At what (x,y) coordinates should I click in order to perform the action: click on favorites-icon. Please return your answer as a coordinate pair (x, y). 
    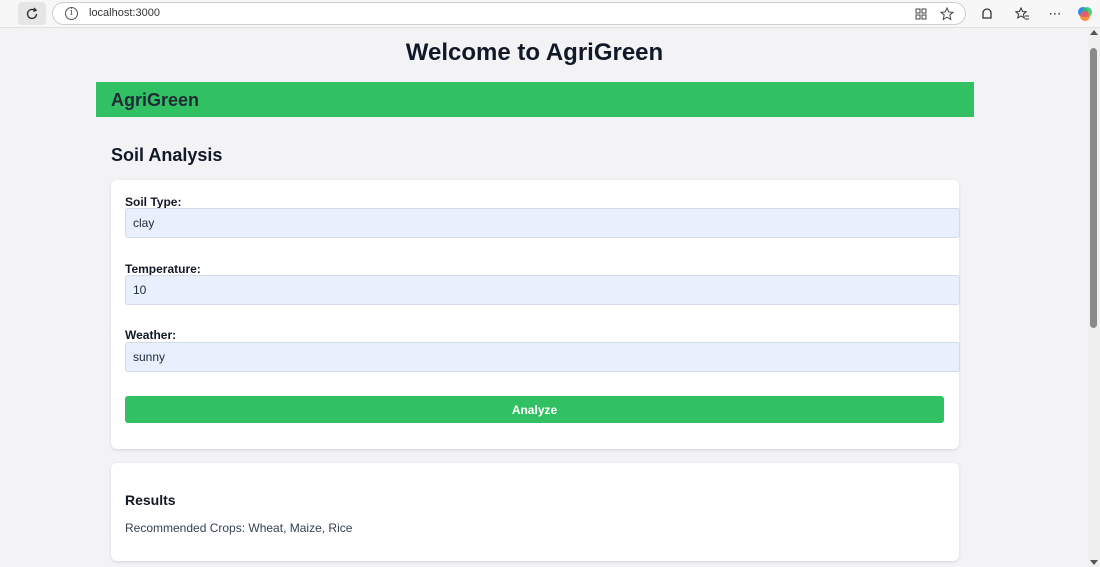
    Looking at the image, I should click on (1022, 14).